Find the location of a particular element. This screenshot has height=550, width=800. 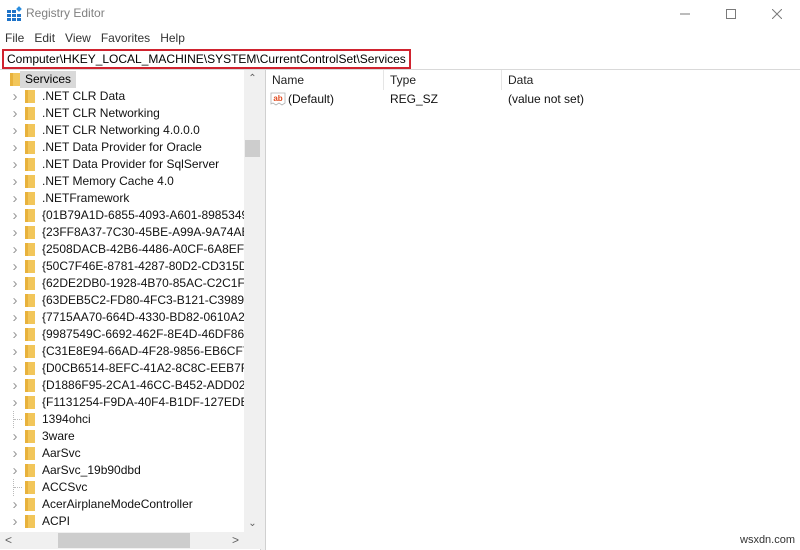

tree-node: › AcerAirplaneModeController is located at coordinates (122, 504).